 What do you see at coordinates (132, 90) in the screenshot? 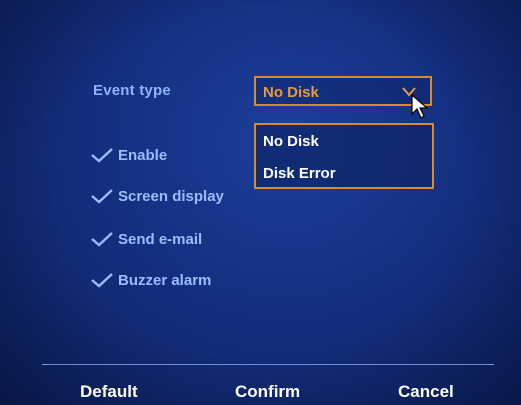
I see `event-type-label: Event type` at bounding box center [132, 90].